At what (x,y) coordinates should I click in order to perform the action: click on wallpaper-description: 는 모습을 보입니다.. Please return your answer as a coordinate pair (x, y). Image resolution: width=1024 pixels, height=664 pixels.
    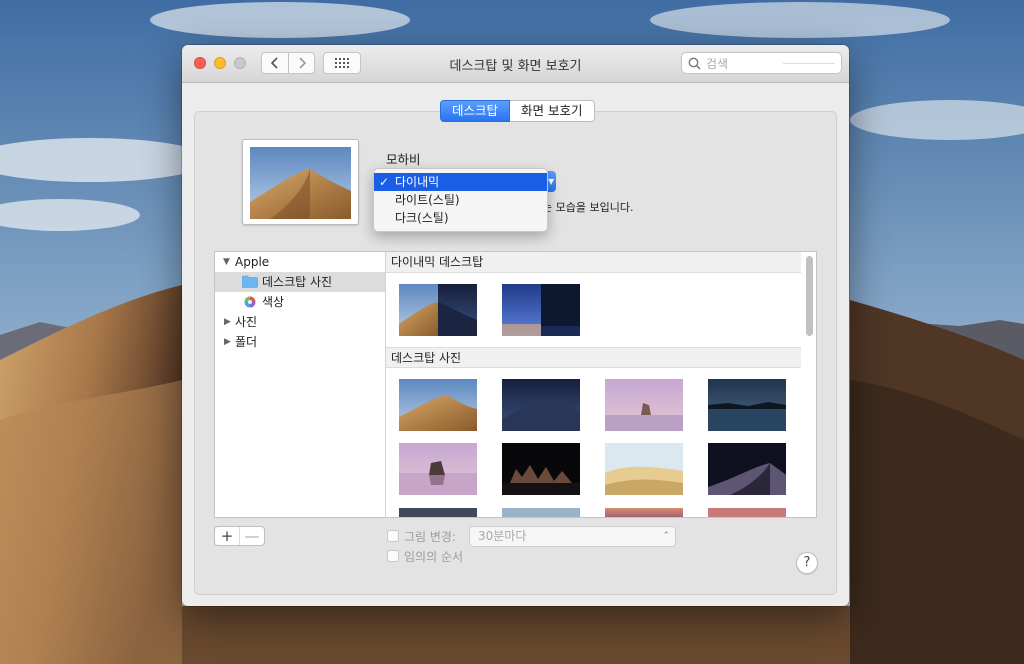
    Looking at the image, I should click on (588, 207).